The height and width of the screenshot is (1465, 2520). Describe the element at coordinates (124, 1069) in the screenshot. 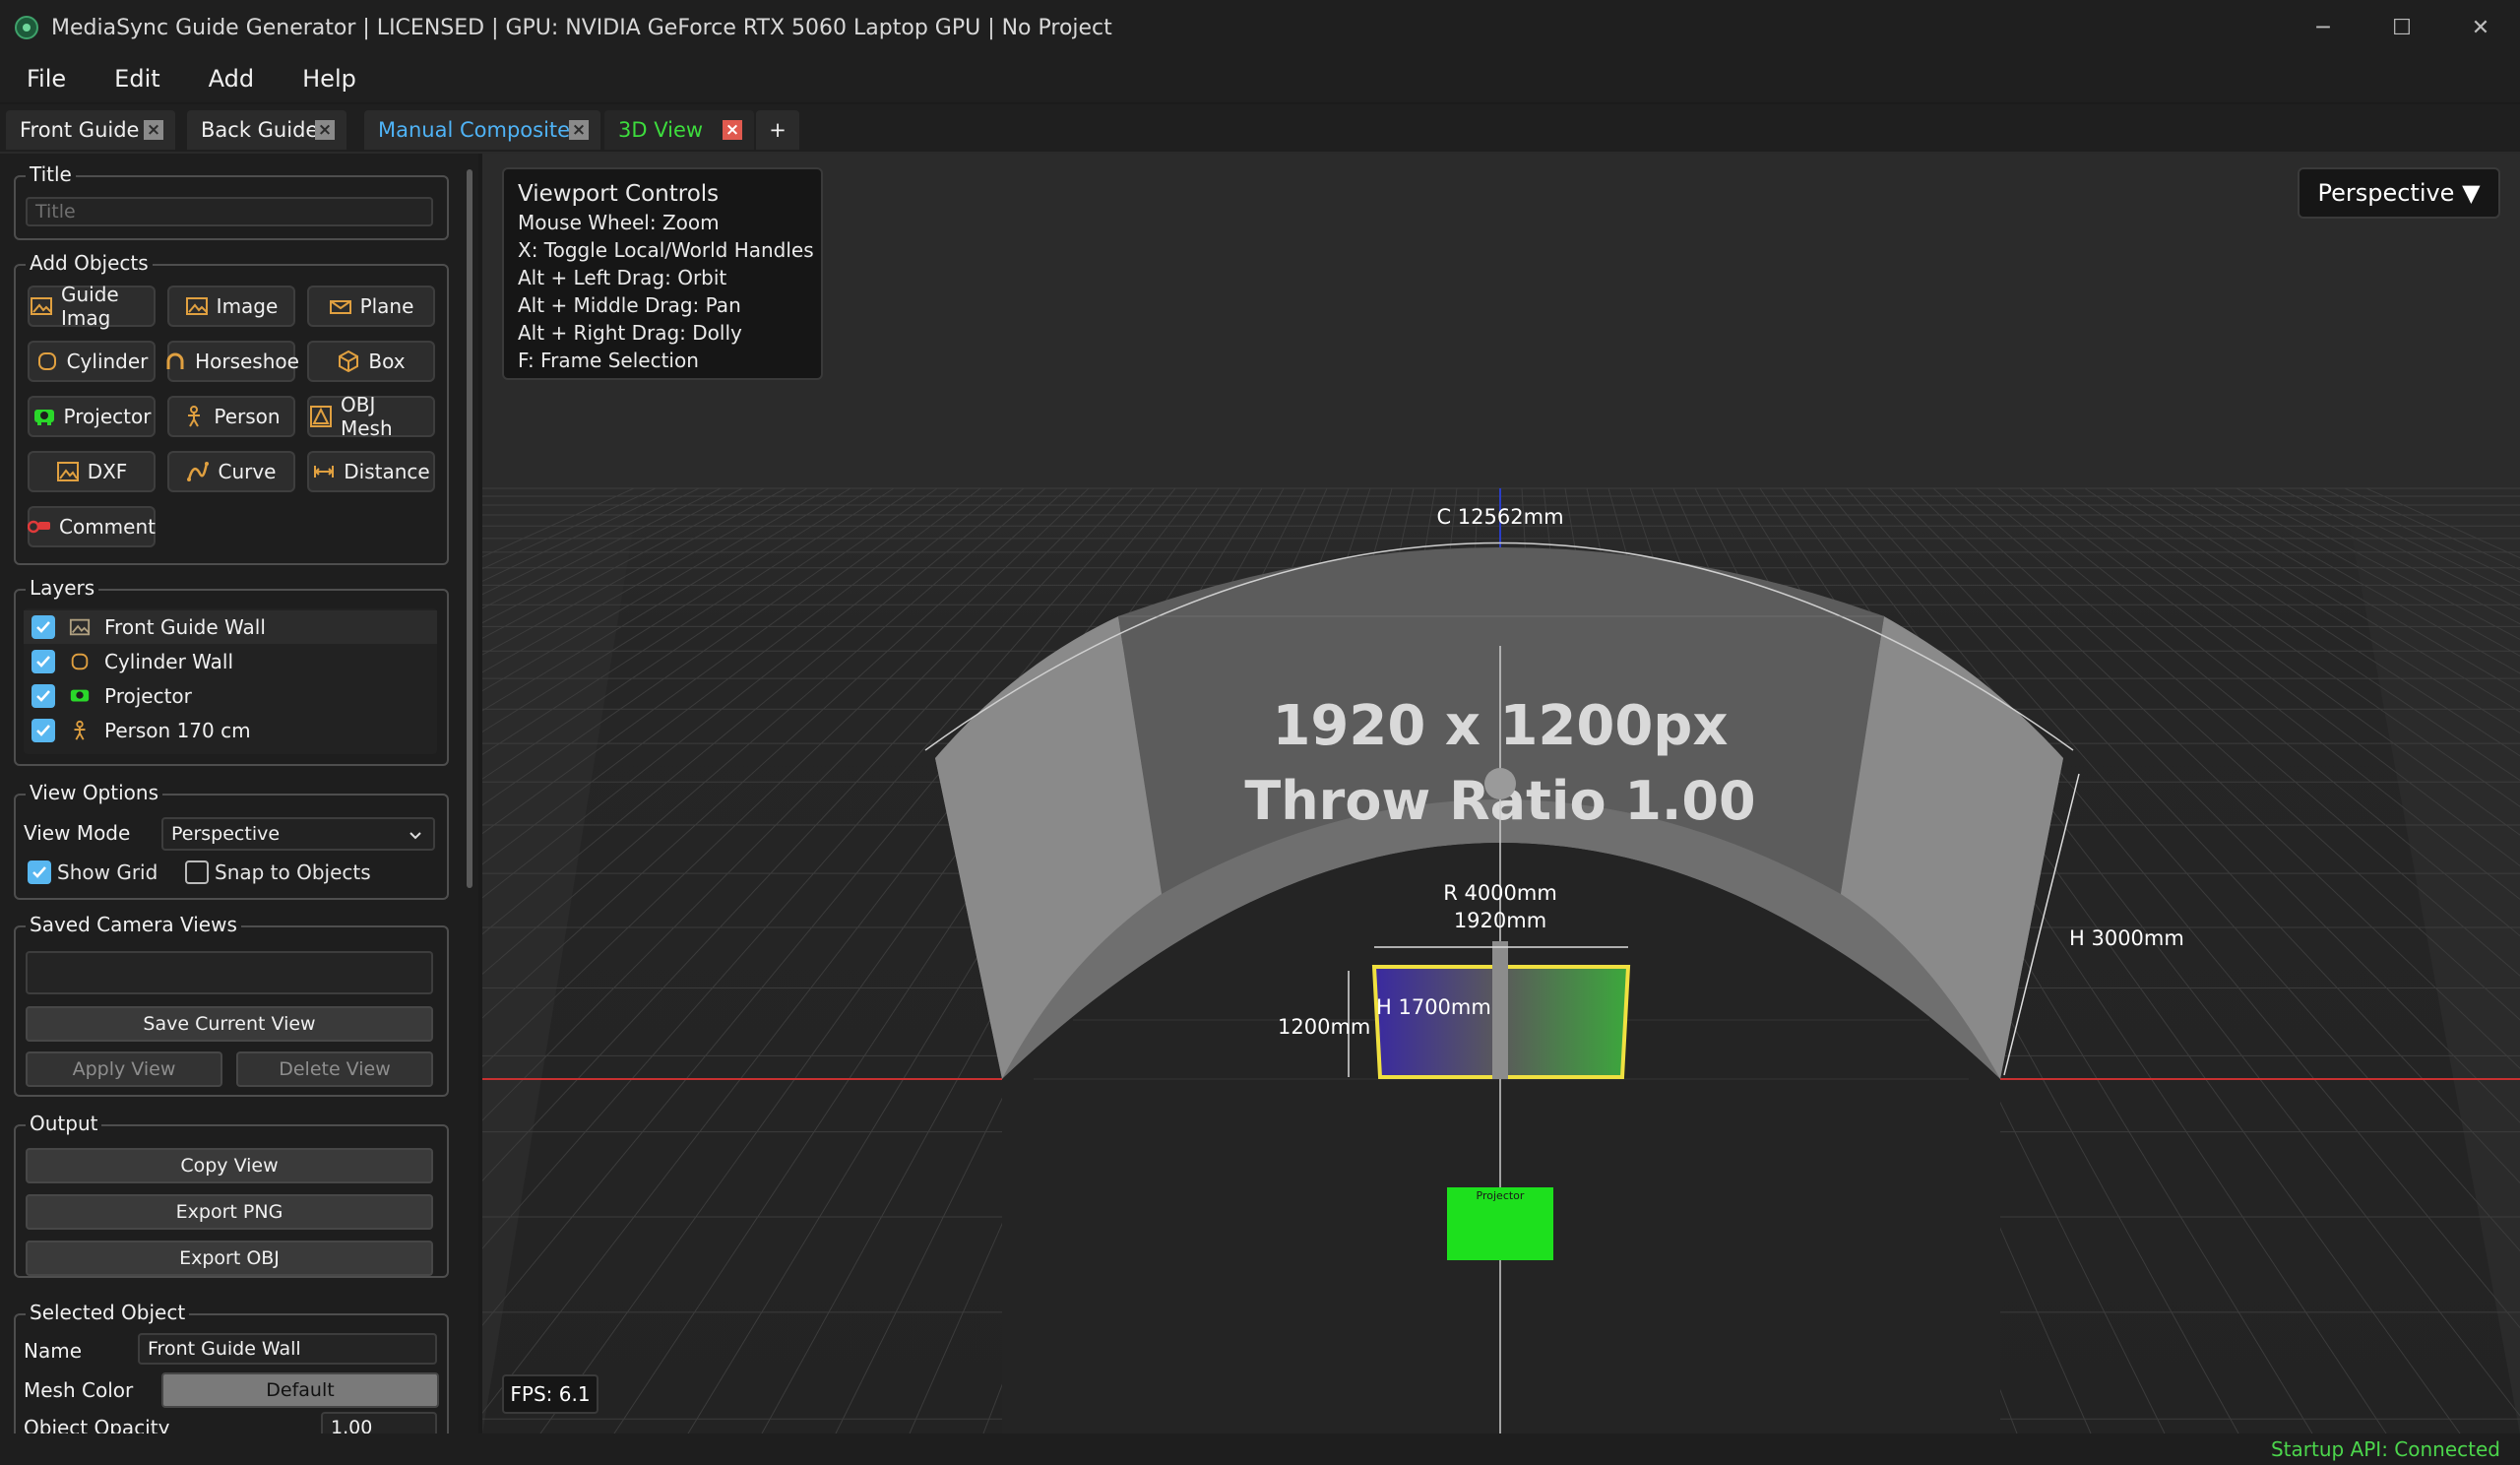

I see `apply-view-button: Apply View` at that location.